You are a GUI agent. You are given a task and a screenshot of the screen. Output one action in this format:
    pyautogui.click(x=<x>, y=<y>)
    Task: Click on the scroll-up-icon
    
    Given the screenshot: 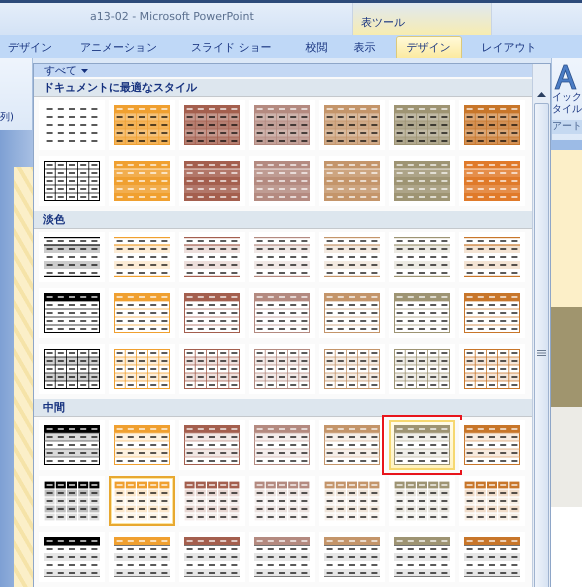 What is the action you would take?
    pyautogui.click(x=541, y=94)
    